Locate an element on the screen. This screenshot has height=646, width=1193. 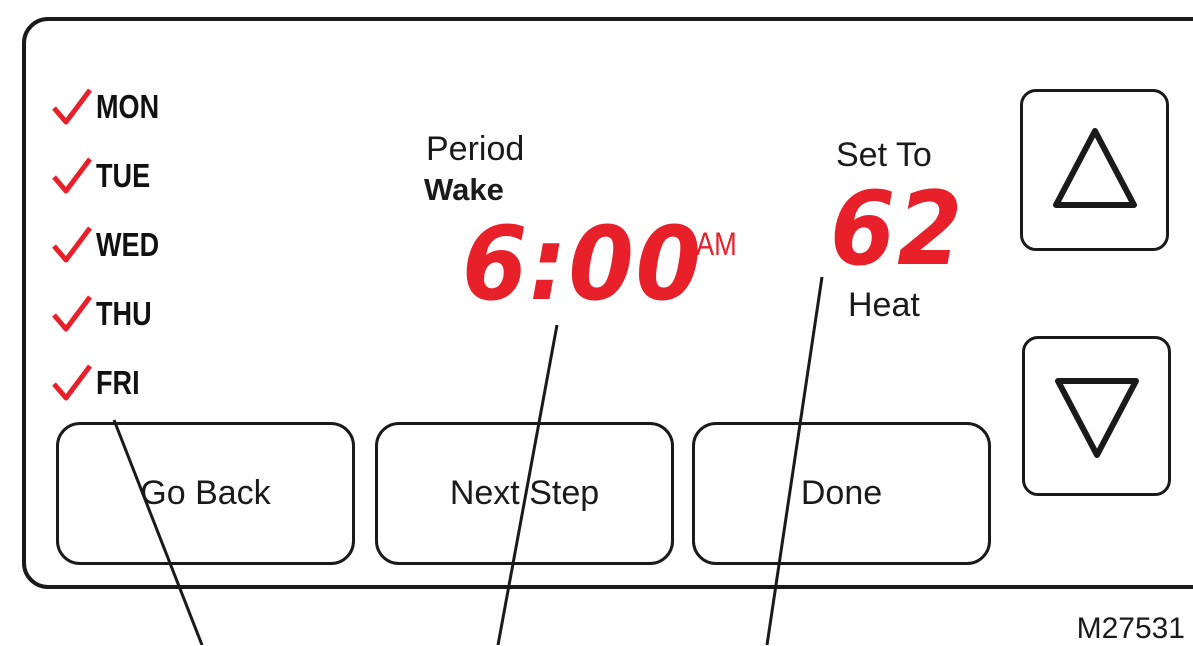
day-item-wed: WED is located at coordinates (112, 245).